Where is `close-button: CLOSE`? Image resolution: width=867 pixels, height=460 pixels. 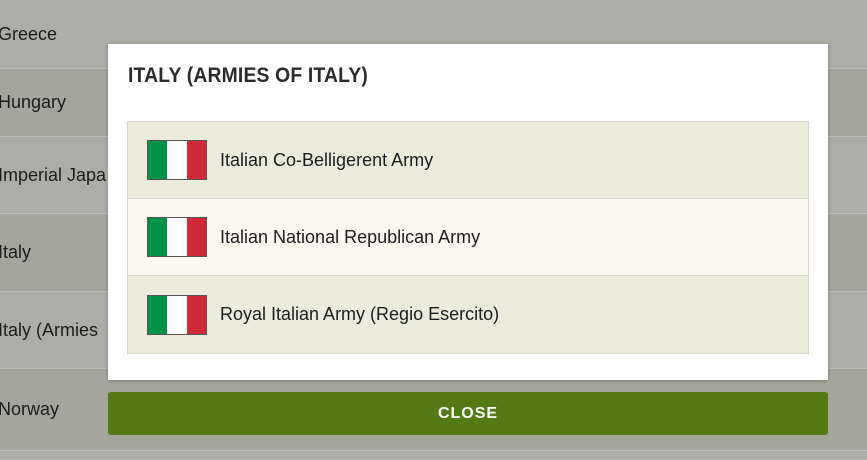 close-button: CLOSE is located at coordinates (468, 413).